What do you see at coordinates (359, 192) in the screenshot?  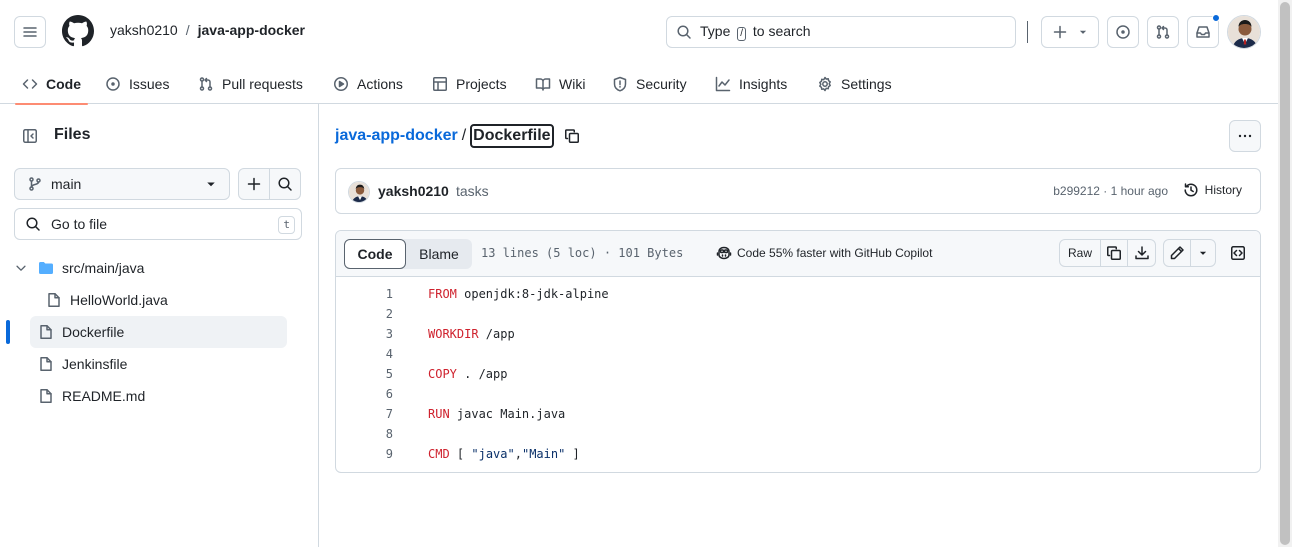 I see `commit-author-avatar` at bounding box center [359, 192].